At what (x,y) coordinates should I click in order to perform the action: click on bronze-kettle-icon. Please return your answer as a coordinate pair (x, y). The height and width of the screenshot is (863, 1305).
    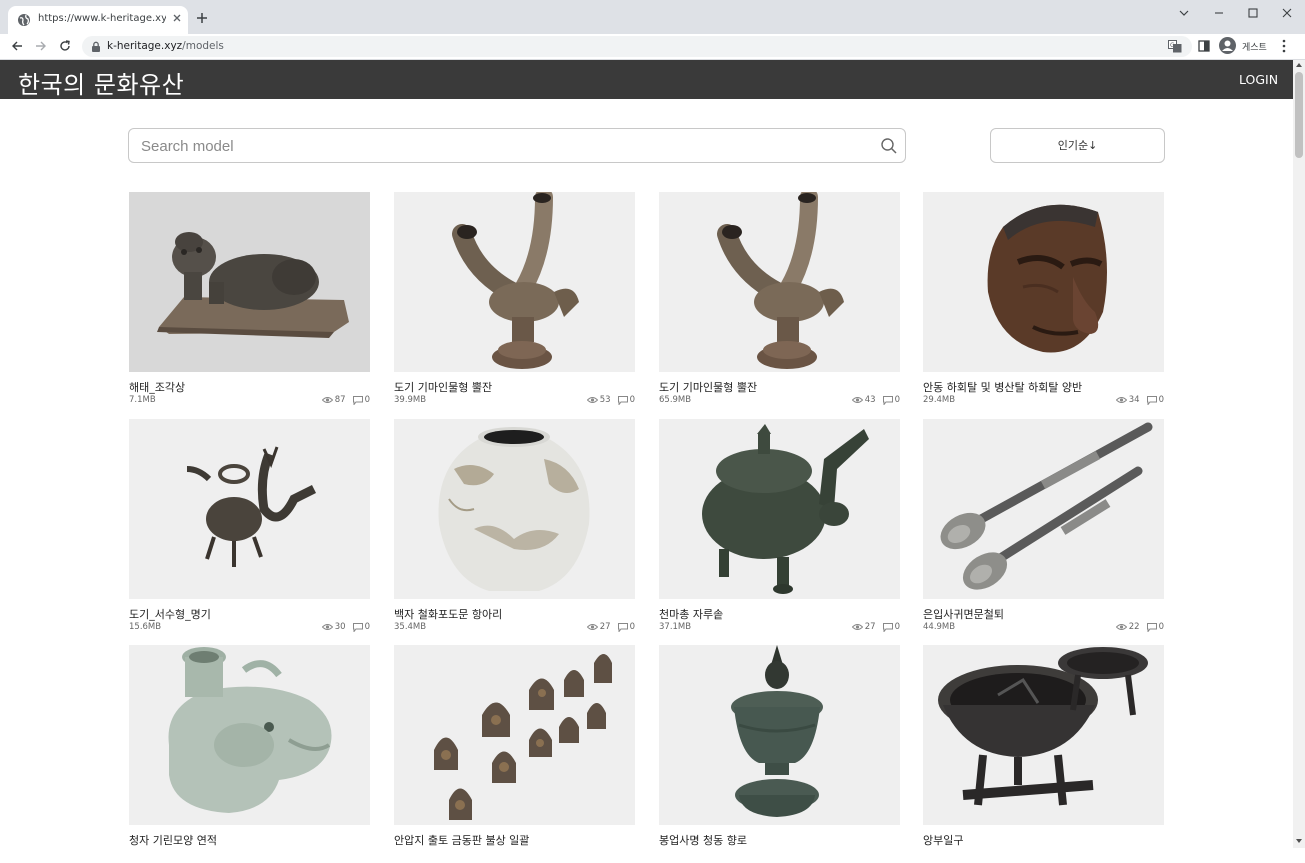
    Looking at the image, I should click on (785, 509).